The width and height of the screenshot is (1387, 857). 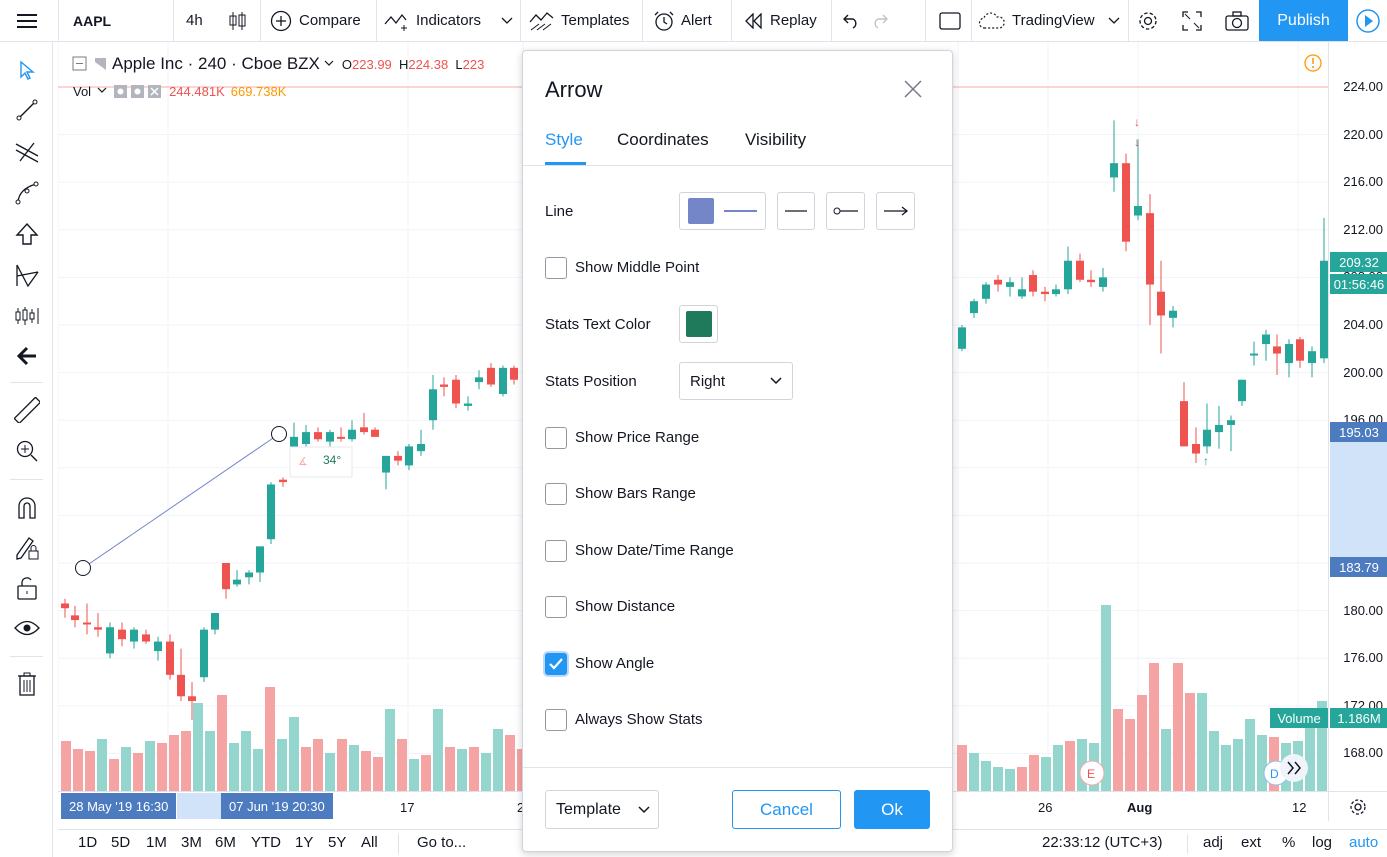 I want to click on range-3m: 3M, so click(x=191, y=842).